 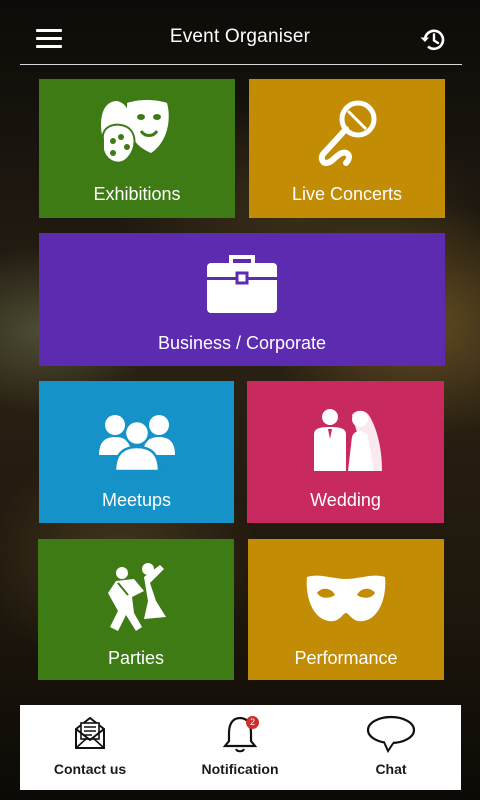 I want to click on briefcase-icon, so click(x=242, y=284).